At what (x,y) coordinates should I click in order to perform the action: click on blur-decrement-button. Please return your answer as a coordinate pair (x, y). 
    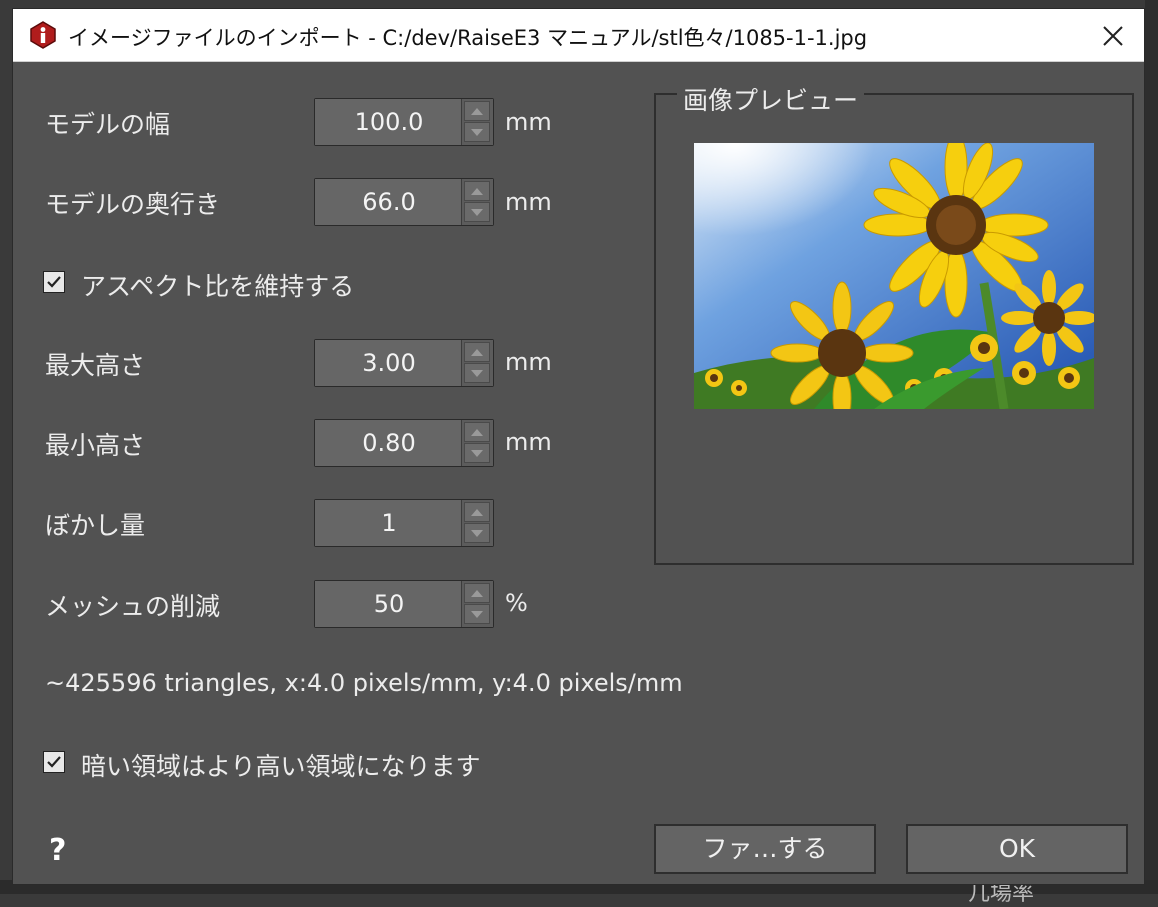
    Looking at the image, I should click on (477, 533).